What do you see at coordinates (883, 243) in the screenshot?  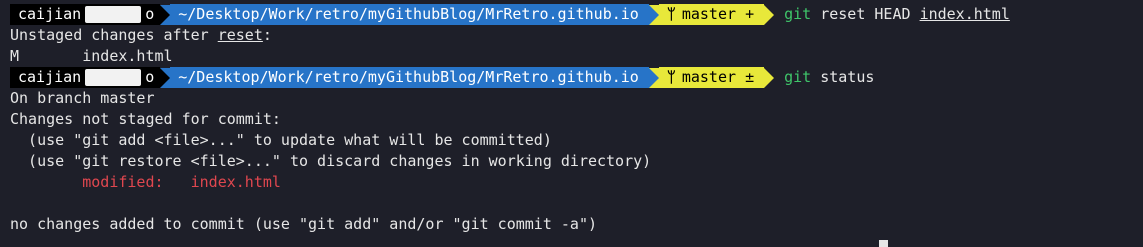 I see `text-cursor` at bounding box center [883, 243].